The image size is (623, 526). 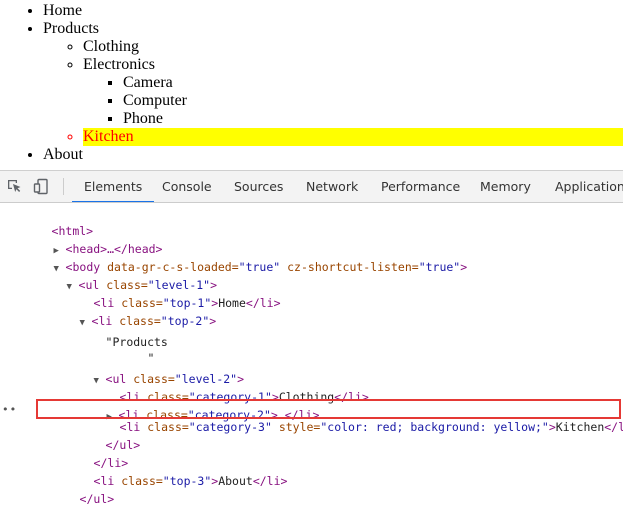 What do you see at coordinates (151, 358) in the screenshot?
I see `dom-text-products-quote: "` at bounding box center [151, 358].